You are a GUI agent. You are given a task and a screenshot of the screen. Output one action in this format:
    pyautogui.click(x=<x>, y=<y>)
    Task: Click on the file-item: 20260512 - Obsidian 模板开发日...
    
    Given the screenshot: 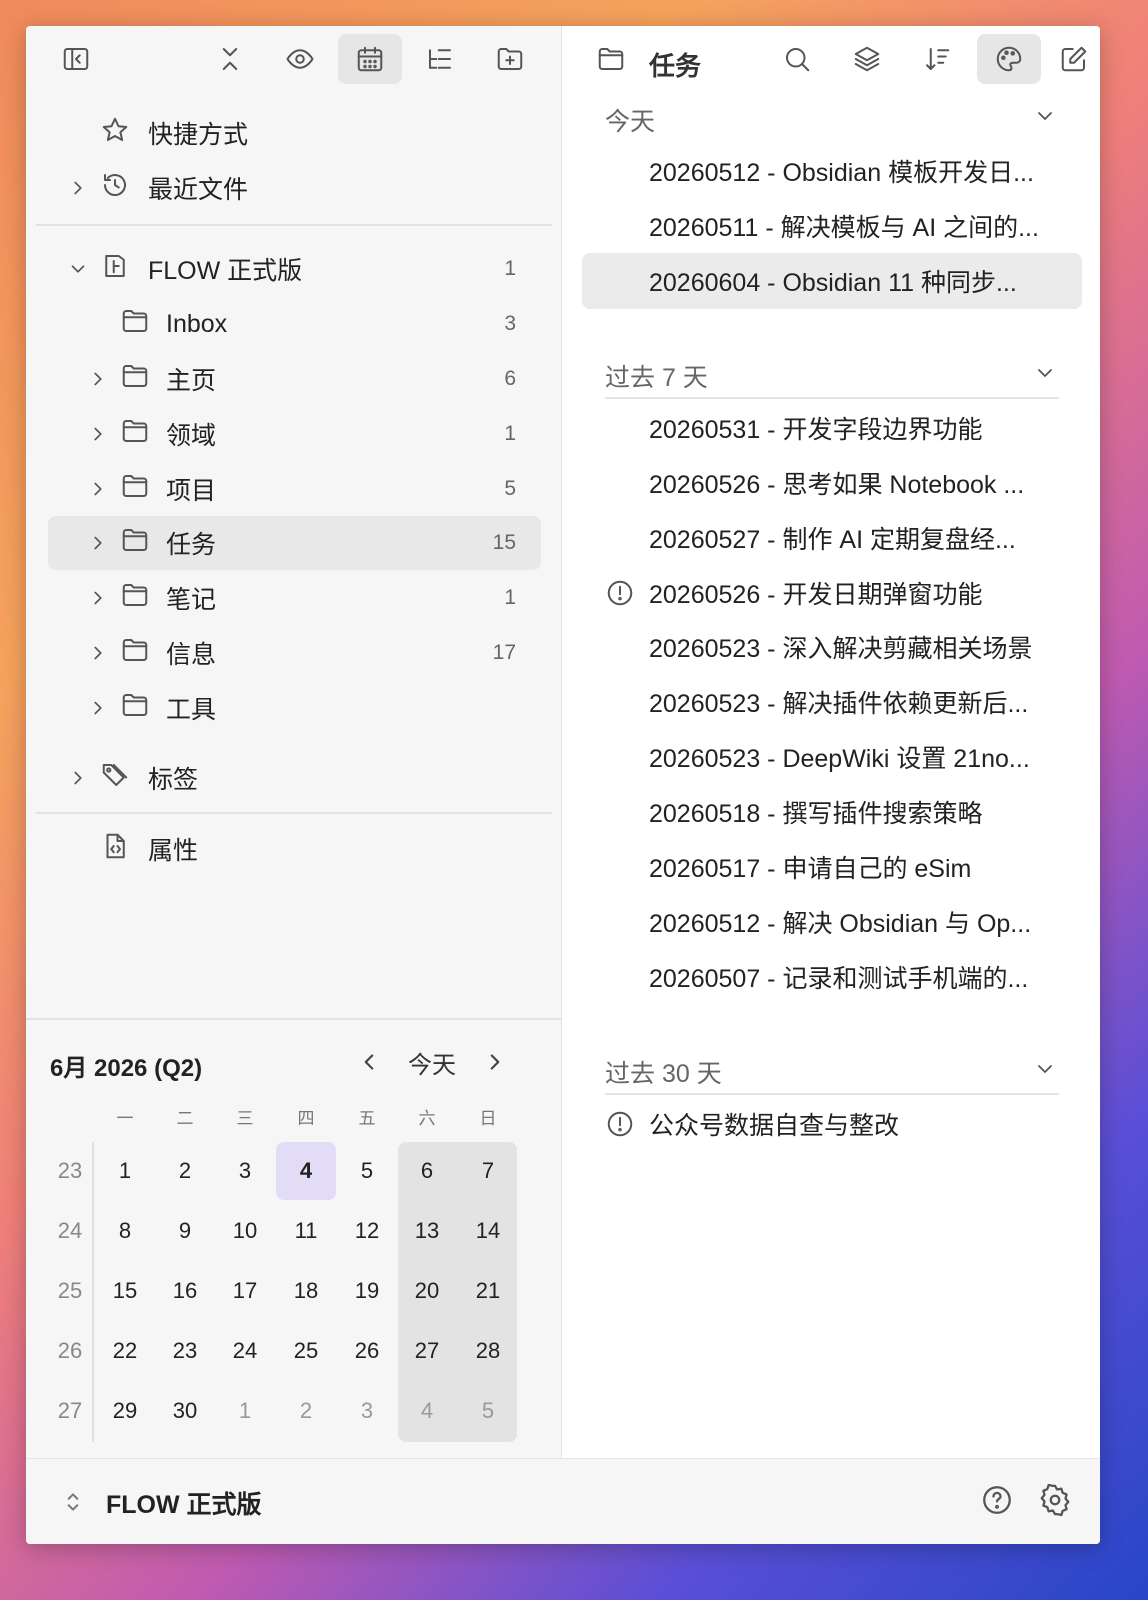 What is the action you would take?
    pyautogui.click(x=859, y=171)
    